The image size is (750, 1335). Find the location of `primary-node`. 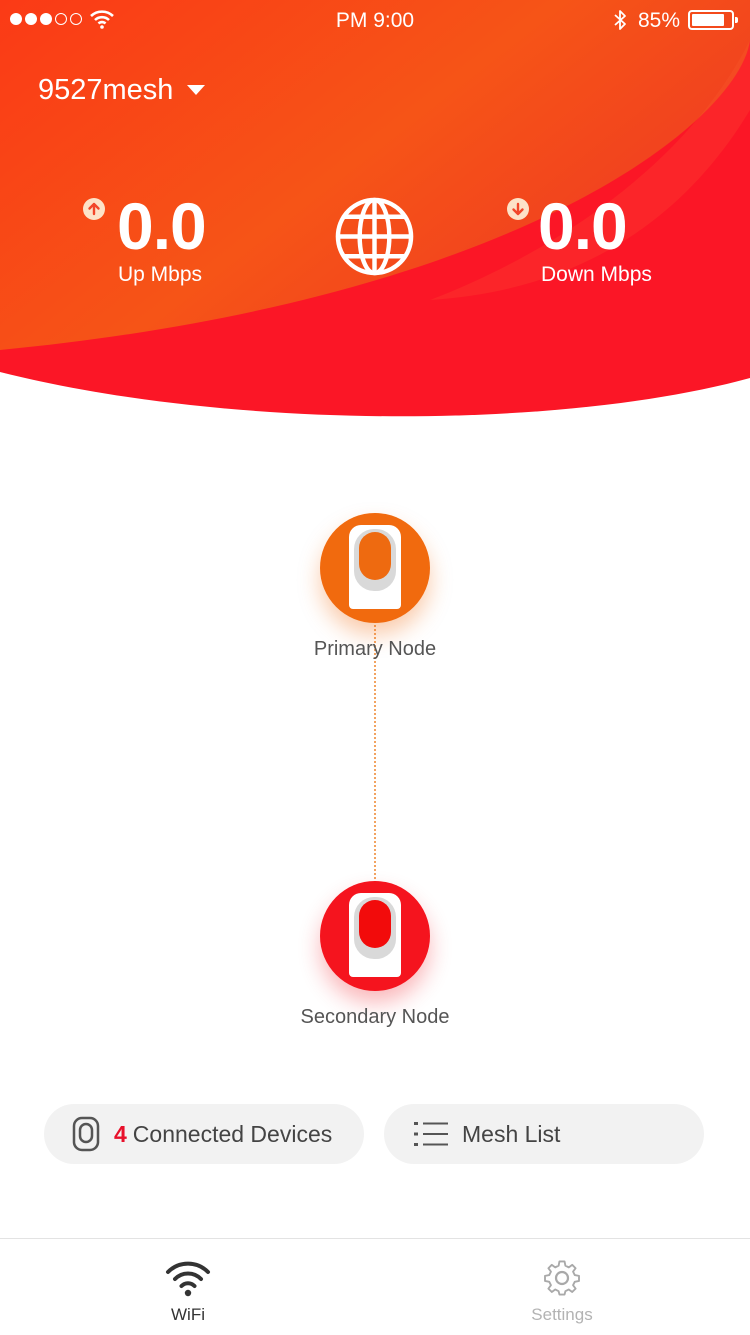

primary-node is located at coordinates (375, 568).